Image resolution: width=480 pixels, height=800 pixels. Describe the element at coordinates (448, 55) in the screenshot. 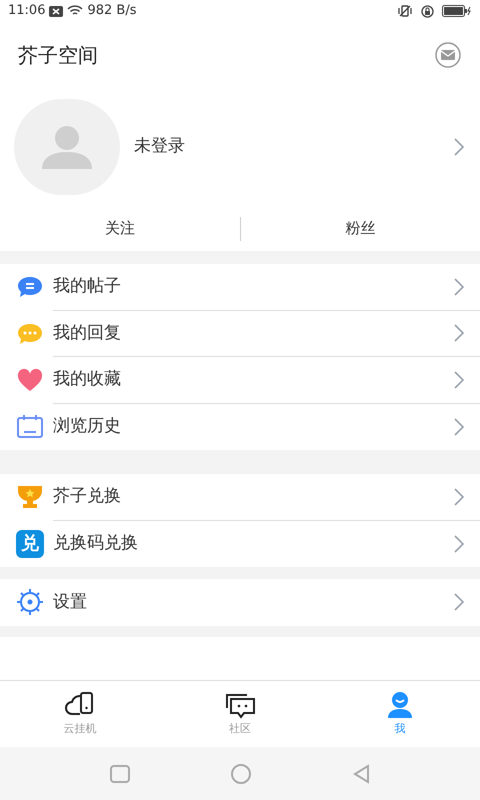

I see `mail-icon` at that location.